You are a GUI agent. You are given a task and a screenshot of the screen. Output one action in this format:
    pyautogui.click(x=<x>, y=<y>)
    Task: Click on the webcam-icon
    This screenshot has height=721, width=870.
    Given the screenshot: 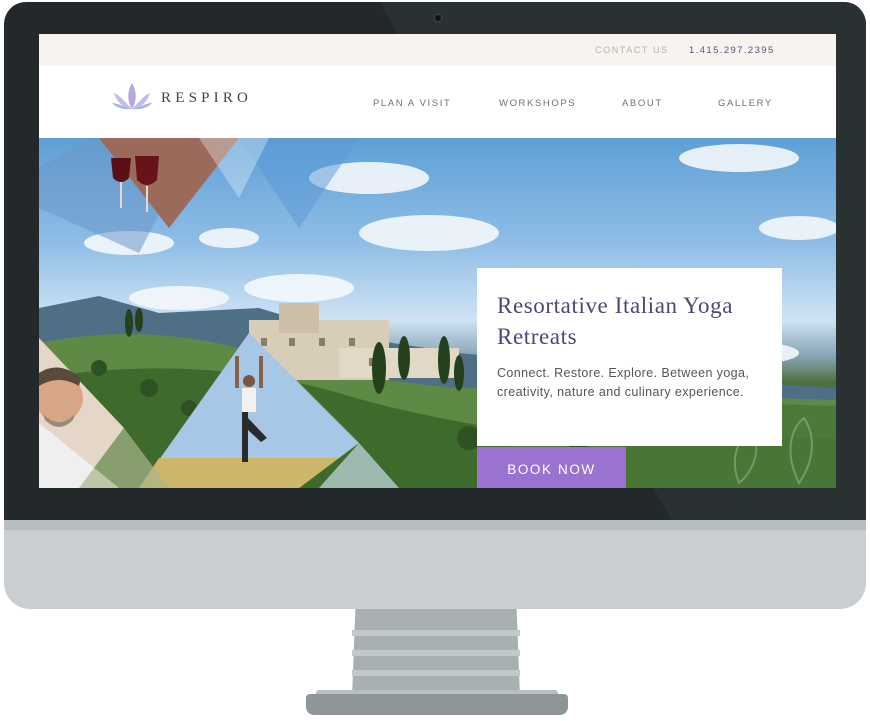 What is the action you would take?
    pyautogui.click(x=438, y=18)
    